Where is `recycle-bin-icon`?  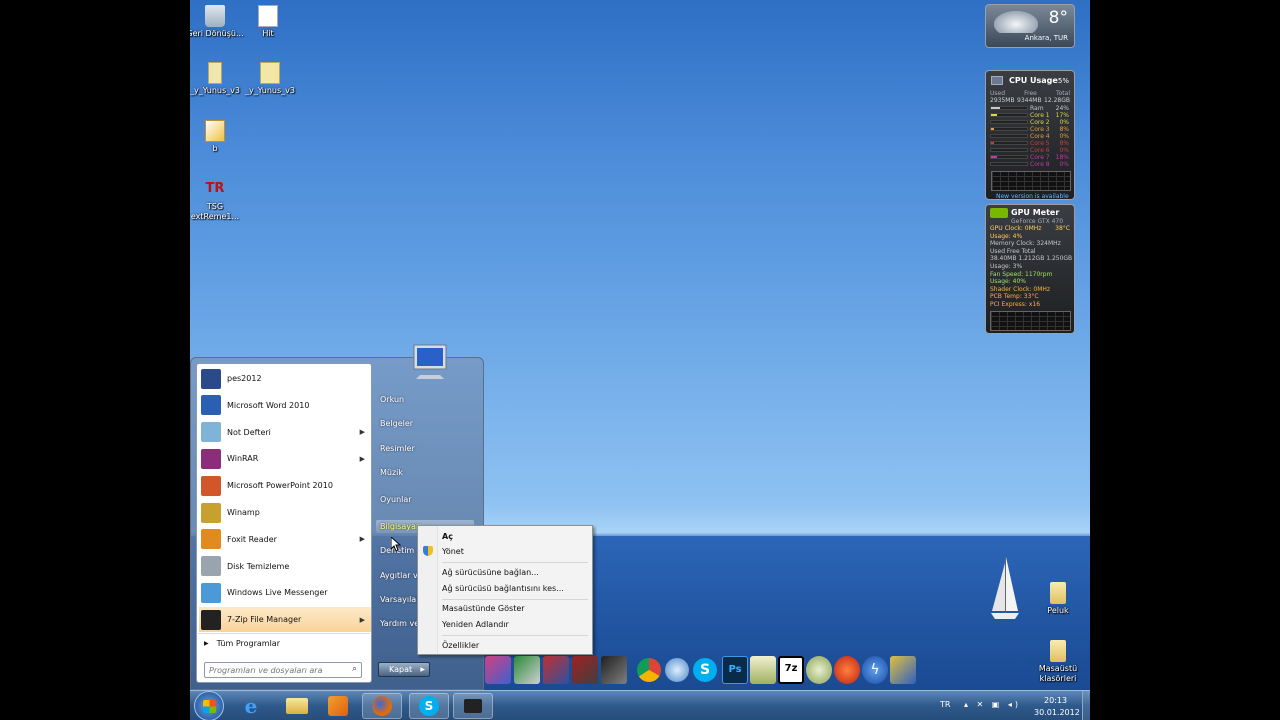 recycle-bin-icon is located at coordinates (215, 16).